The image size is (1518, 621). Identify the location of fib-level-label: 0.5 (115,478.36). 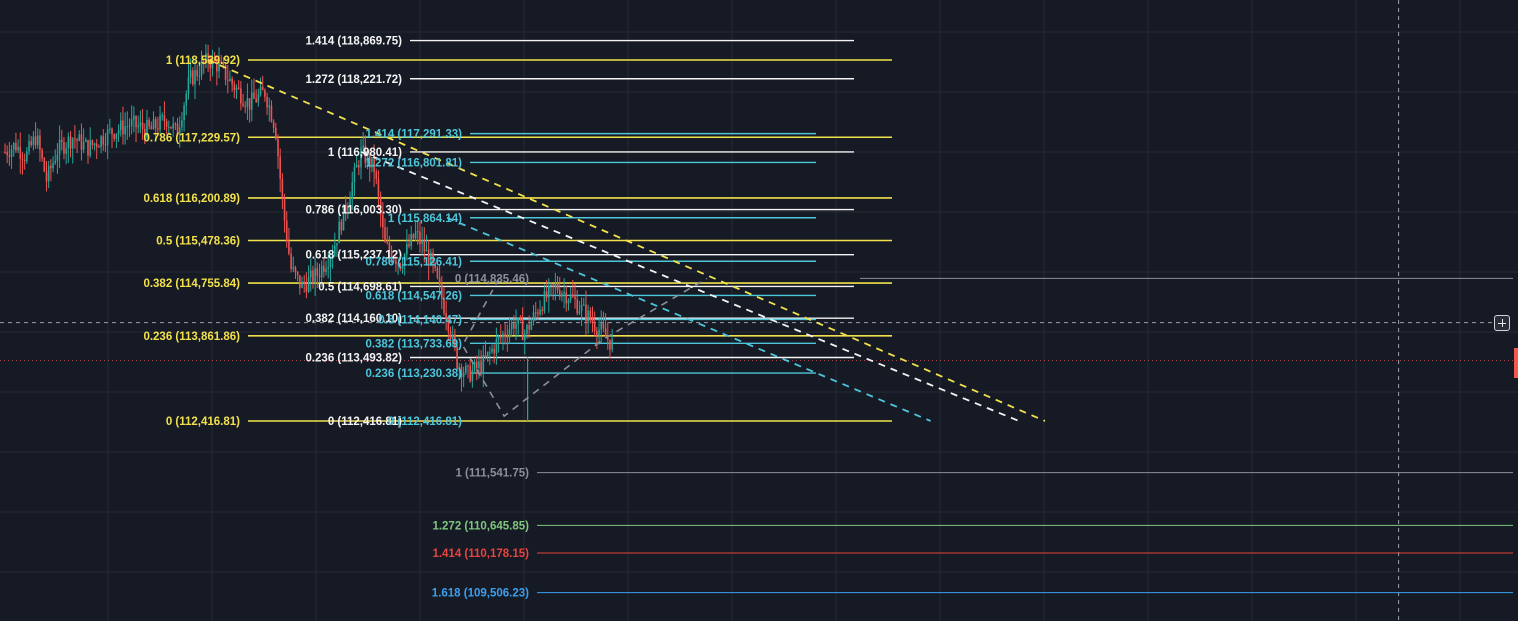
(198, 242).